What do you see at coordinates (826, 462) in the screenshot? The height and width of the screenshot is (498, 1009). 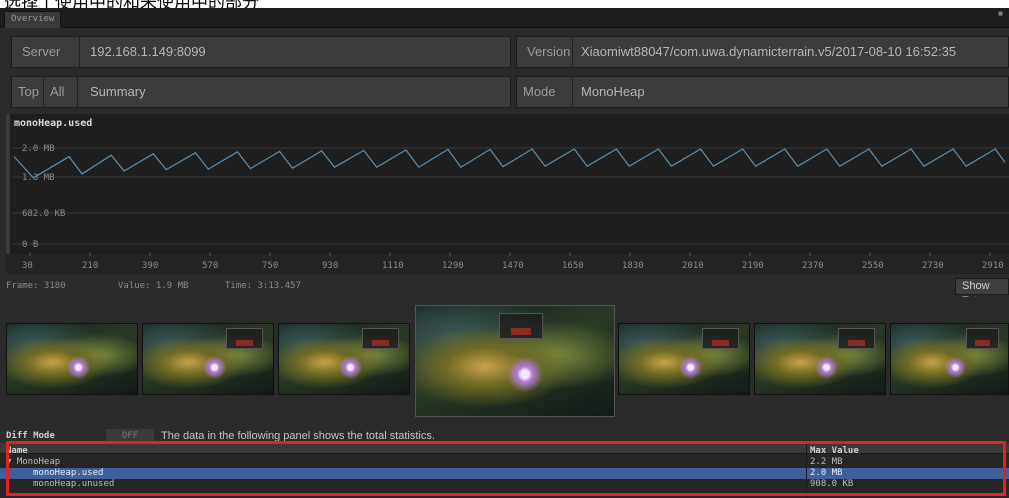 I see `row-value: 2.2 MB` at bounding box center [826, 462].